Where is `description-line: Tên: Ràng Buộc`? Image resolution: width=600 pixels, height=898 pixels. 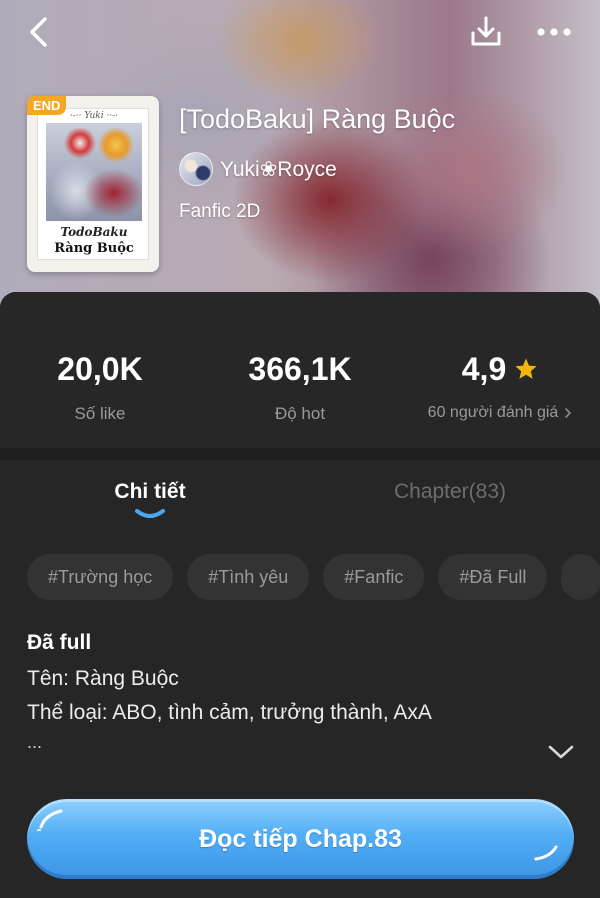
description-line: Tên: Ràng Buộc is located at coordinates (103, 678).